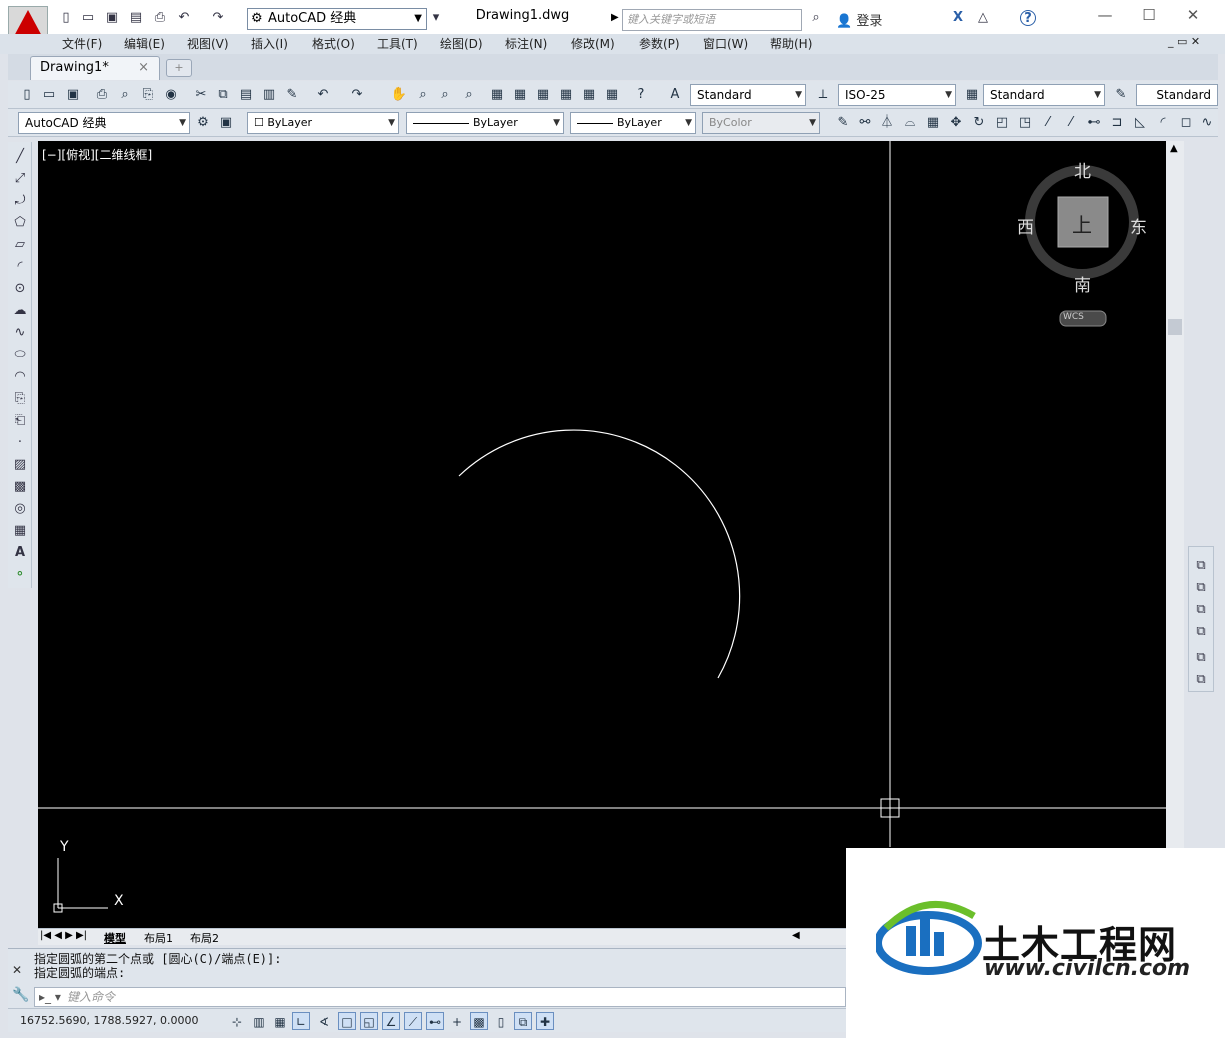 This screenshot has width=1225, height=1038. I want to click on cut-icon: ✂, so click(201, 95).